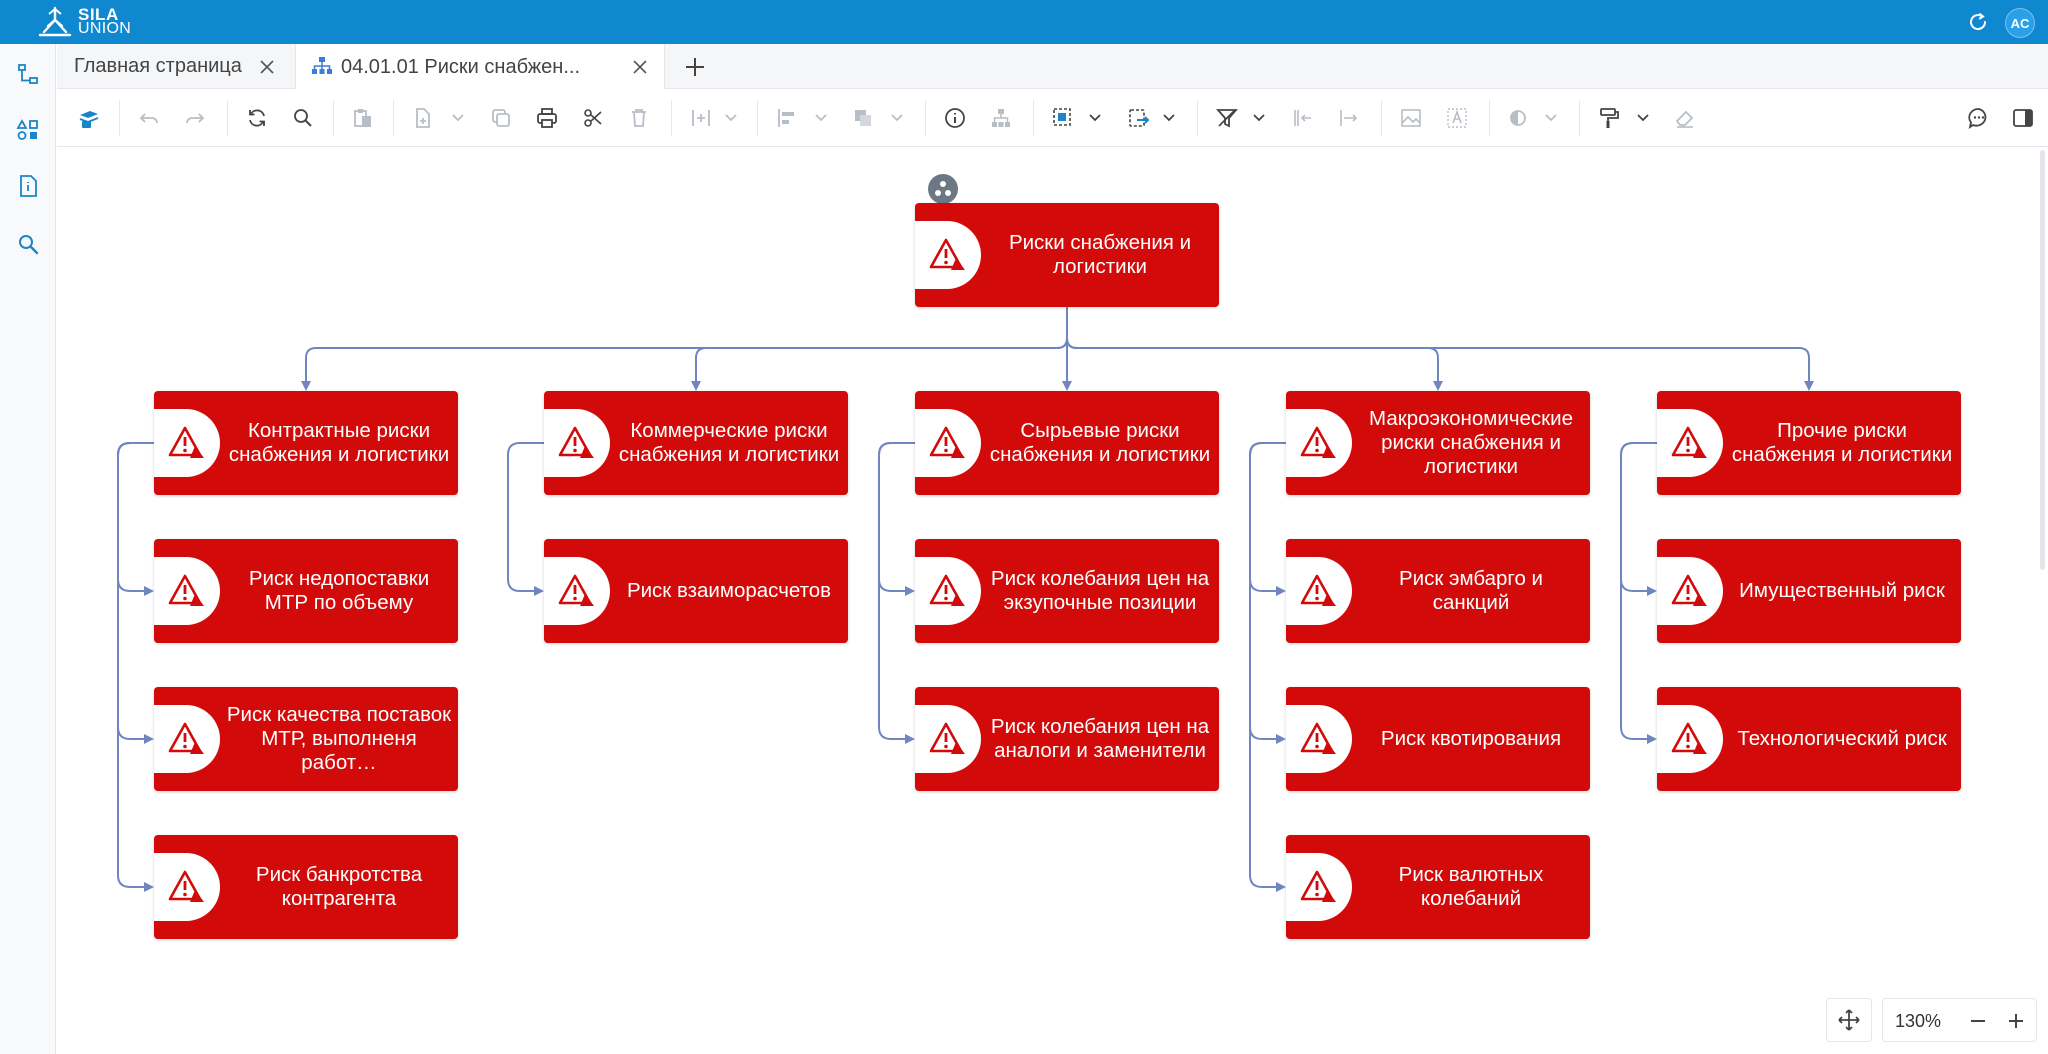  What do you see at coordinates (1519, 118) in the screenshot?
I see `shape-style-icon` at bounding box center [1519, 118].